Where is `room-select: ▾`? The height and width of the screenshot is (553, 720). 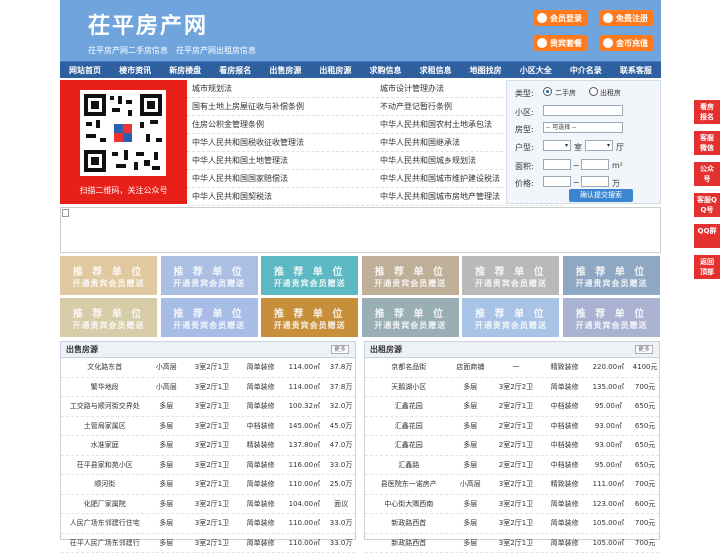 room-select: ▾ is located at coordinates (557, 145).